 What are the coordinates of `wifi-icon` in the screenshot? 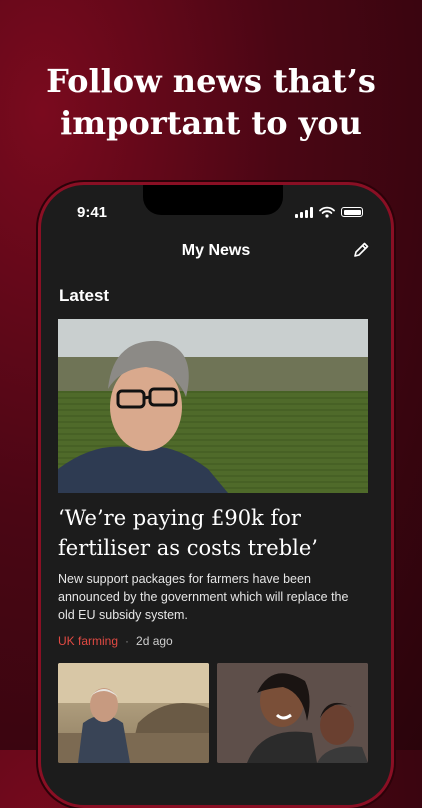 It's located at (327, 212).